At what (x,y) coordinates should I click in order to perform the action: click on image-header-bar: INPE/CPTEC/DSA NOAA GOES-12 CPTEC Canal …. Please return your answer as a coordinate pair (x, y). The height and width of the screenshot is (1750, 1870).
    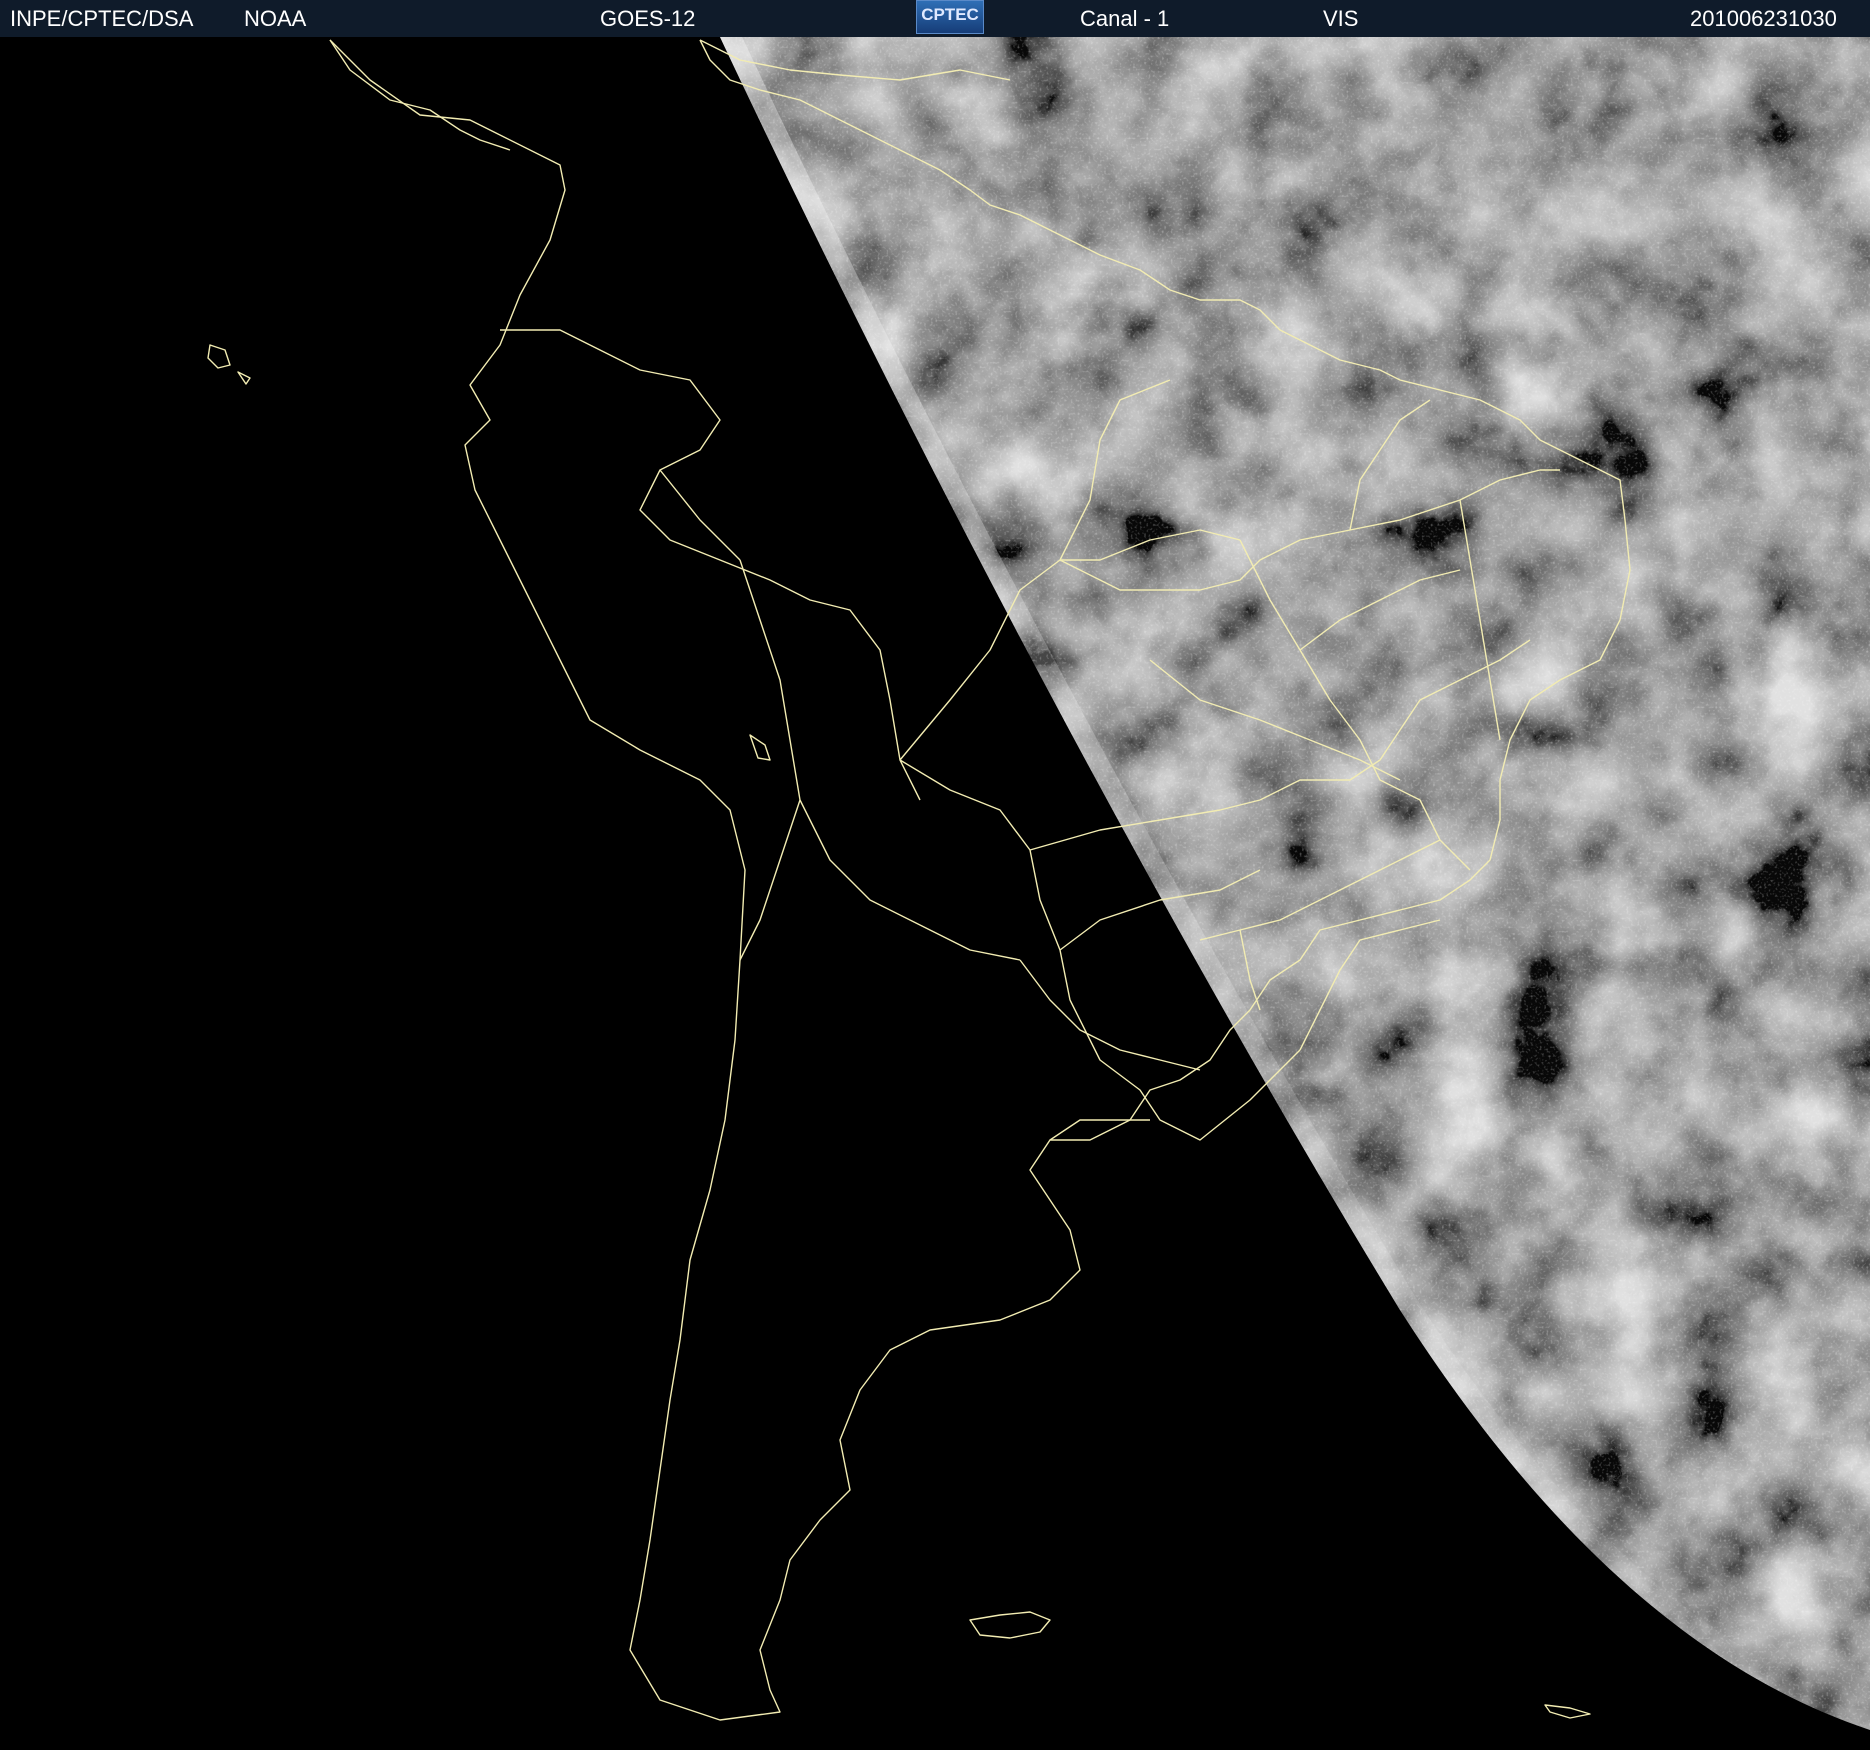
    Looking at the image, I should click on (935, 18).